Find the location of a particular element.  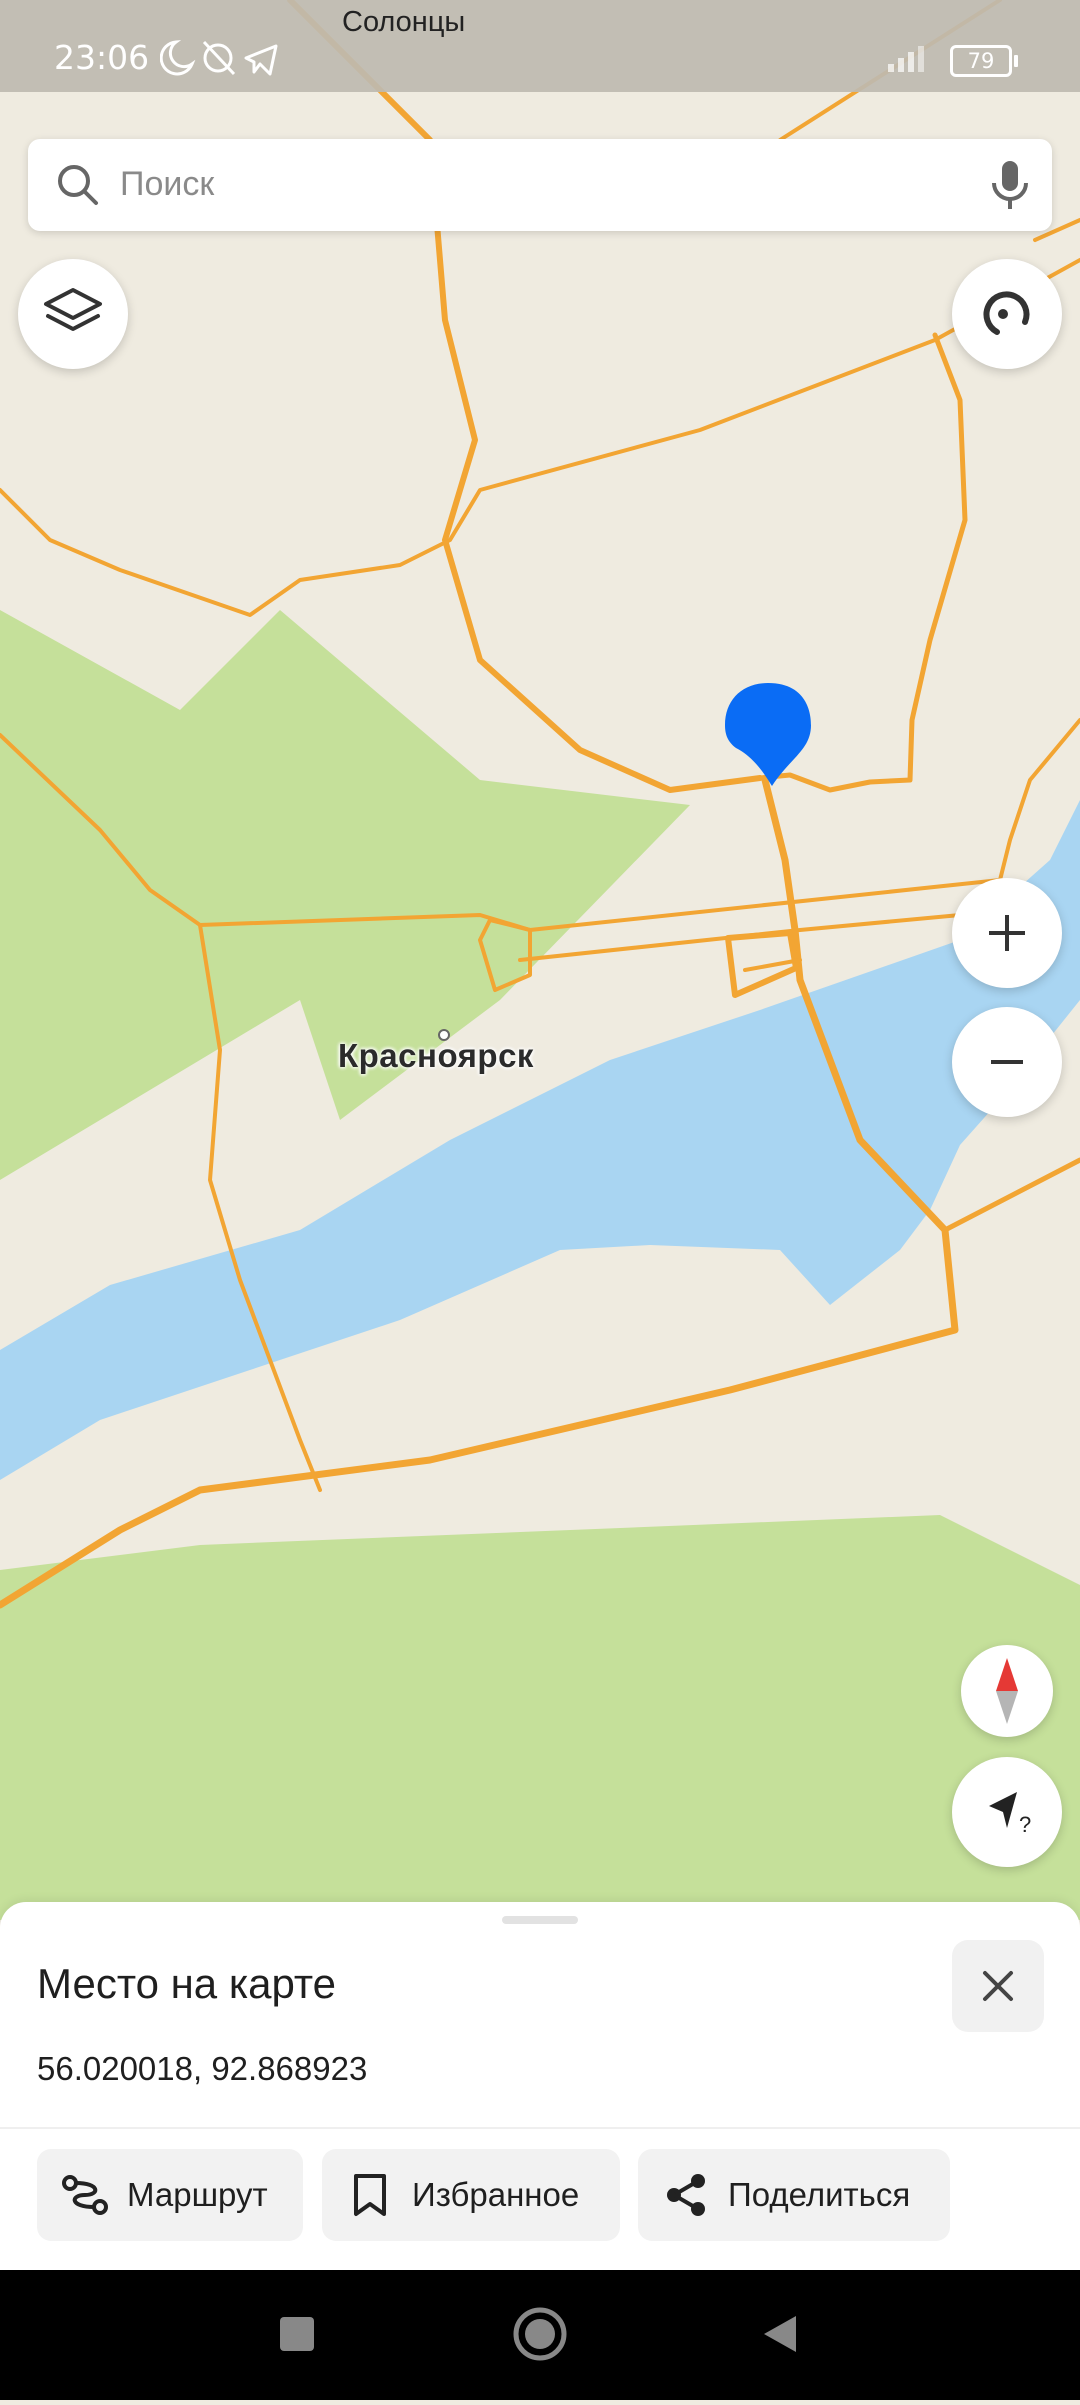

layers-icon is located at coordinates (73, 309).